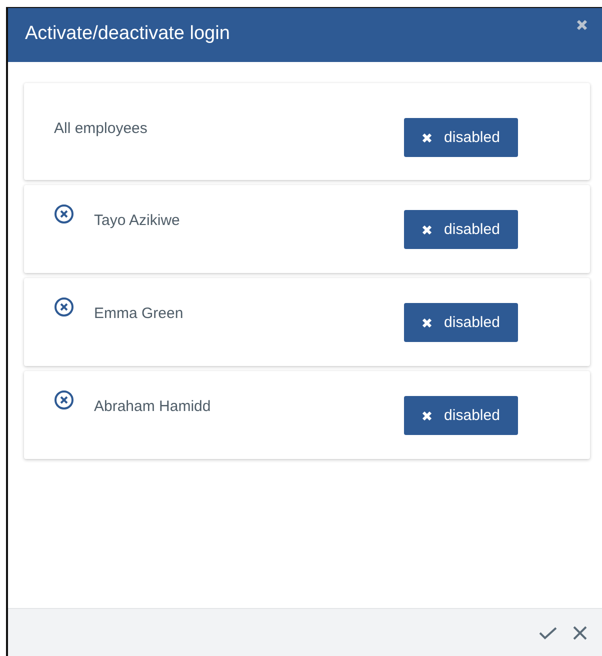 Image resolution: width=602 pixels, height=656 pixels. Describe the element at coordinates (127, 34) in the screenshot. I see `dialog-title: Activate/deactivate login` at that location.